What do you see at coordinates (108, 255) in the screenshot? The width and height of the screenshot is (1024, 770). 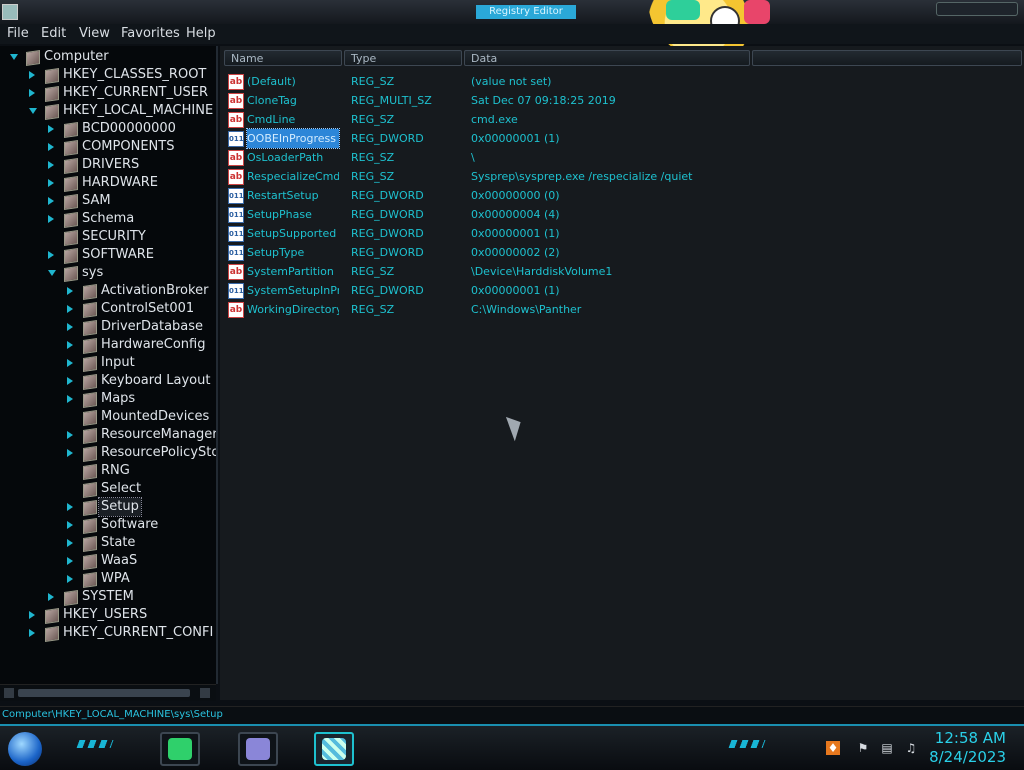 I see `tree-node: SOFTWARE` at bounding box center [108, 255].